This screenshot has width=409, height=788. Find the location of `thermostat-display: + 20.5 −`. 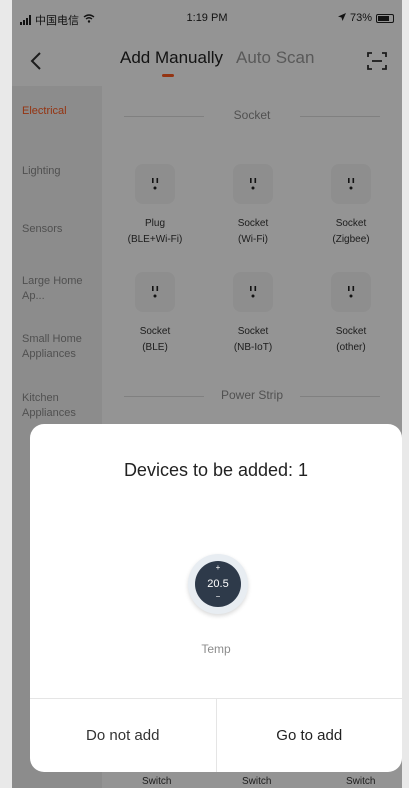

thermostat-display: + 20.5 − is located at coordinates (218, 584).